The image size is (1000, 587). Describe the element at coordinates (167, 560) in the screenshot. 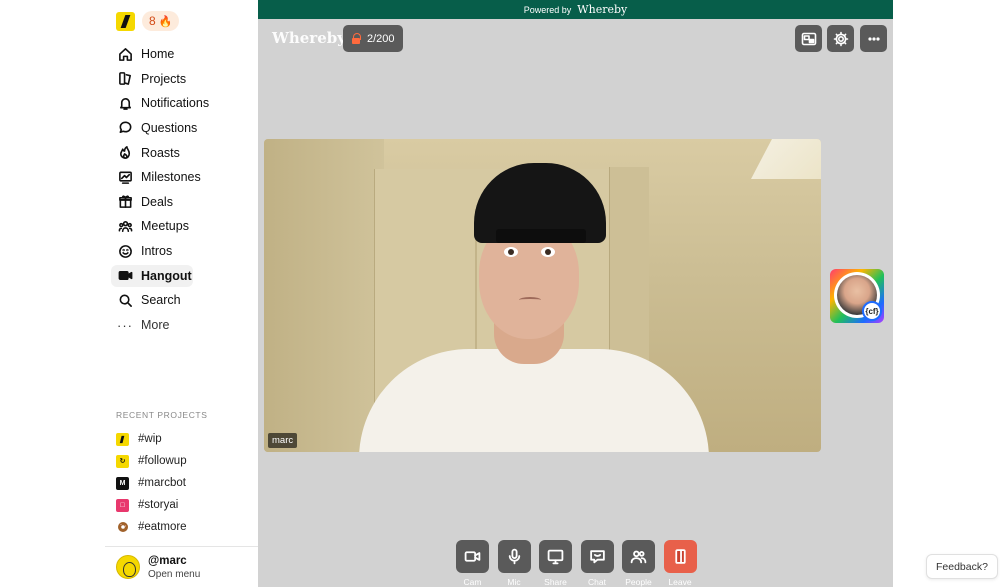

I see `profile-handle: @marc` at that location.